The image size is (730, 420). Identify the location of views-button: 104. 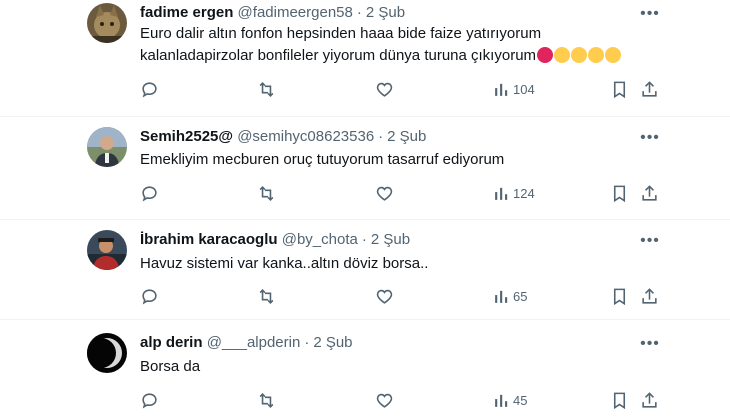
(514, 89).